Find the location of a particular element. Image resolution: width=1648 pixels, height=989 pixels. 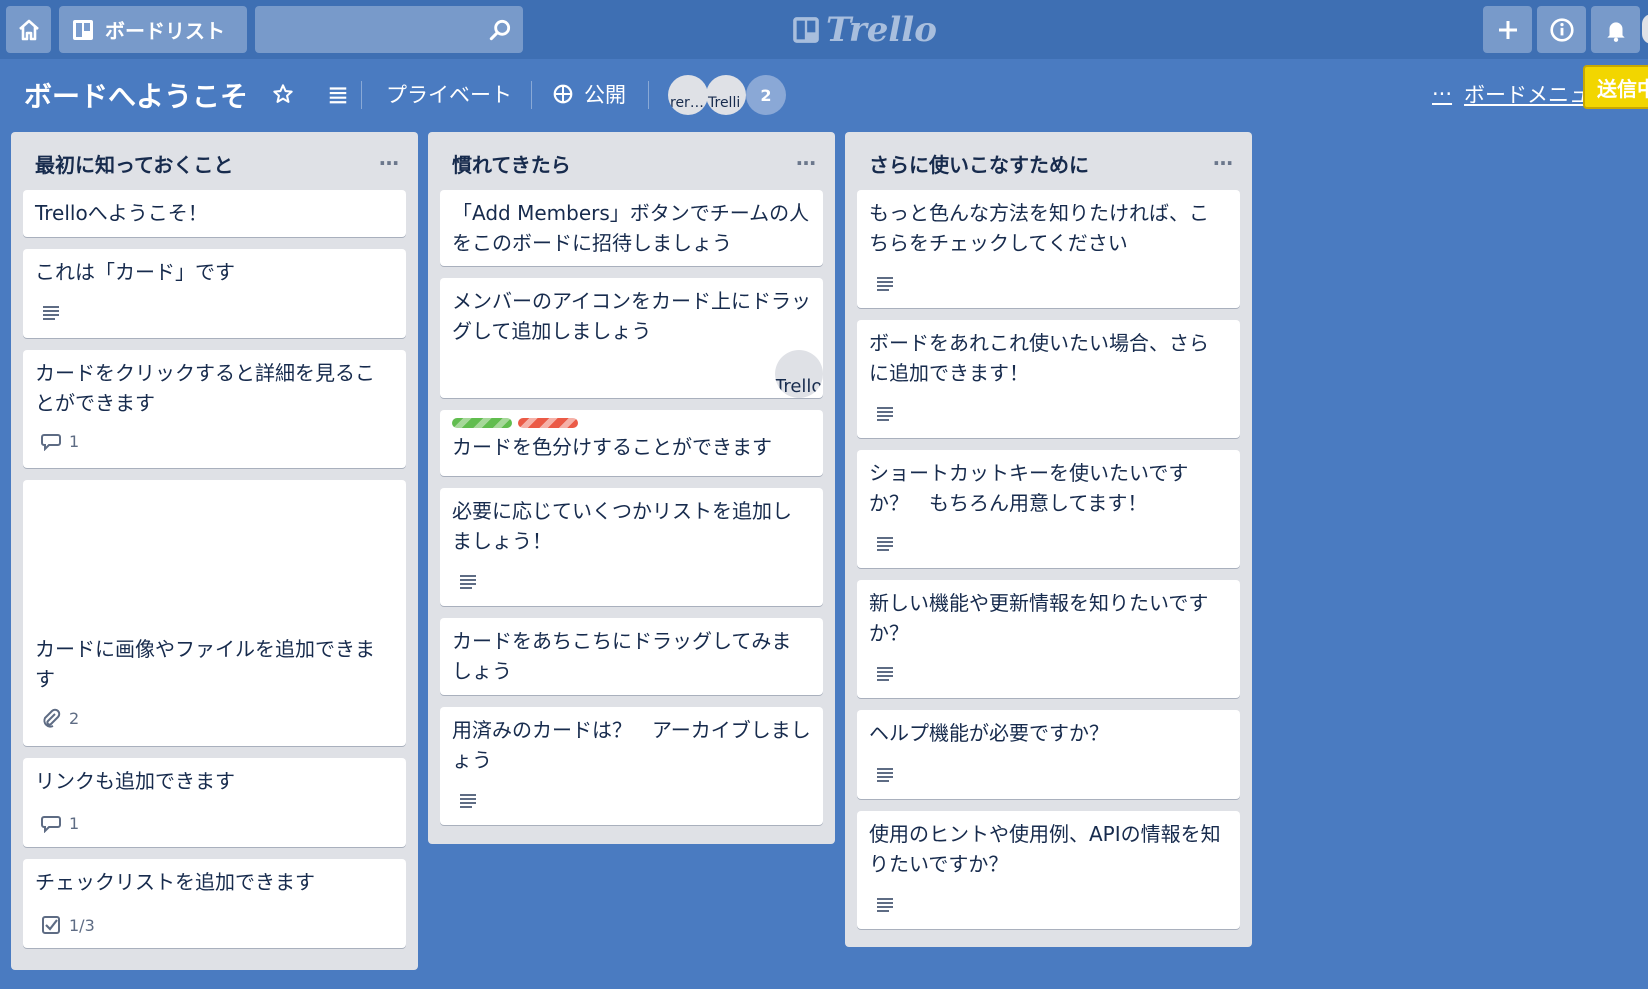

label-green is located at coordinates (482, 423).